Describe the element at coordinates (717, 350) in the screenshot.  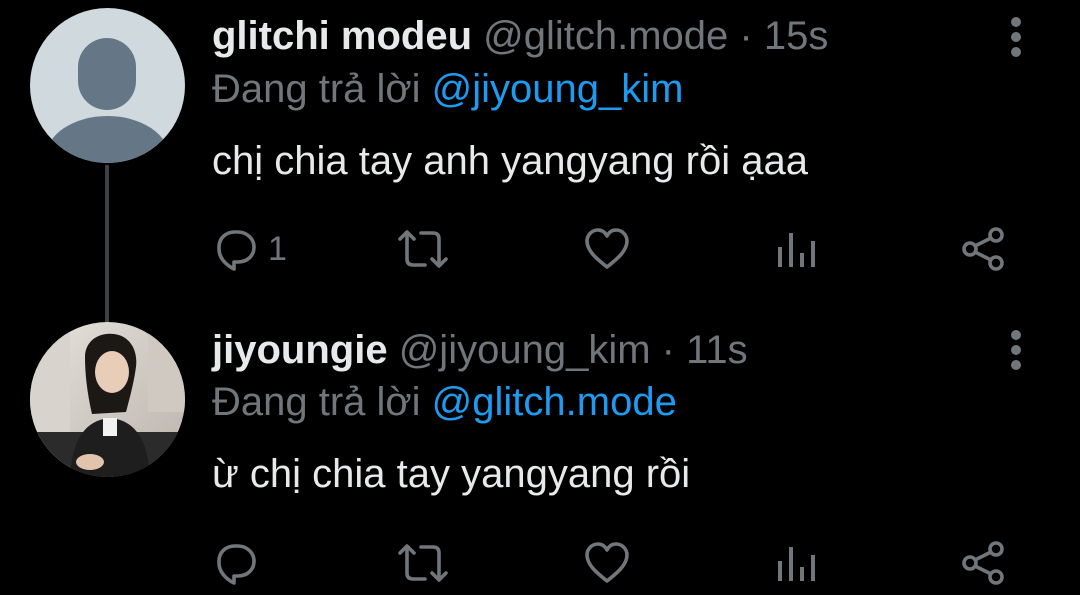
I see `timestamp: 11s` at that location.